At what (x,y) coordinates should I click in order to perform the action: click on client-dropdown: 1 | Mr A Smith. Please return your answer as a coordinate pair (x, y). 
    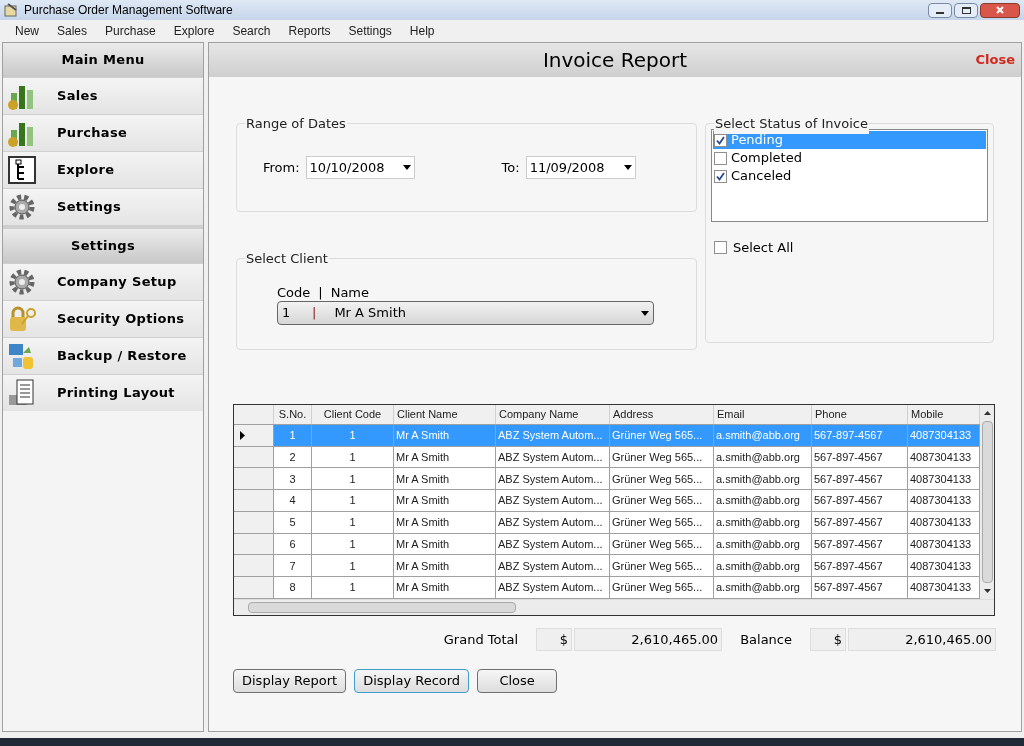
    Looking at the image, I should click on (465, 313).